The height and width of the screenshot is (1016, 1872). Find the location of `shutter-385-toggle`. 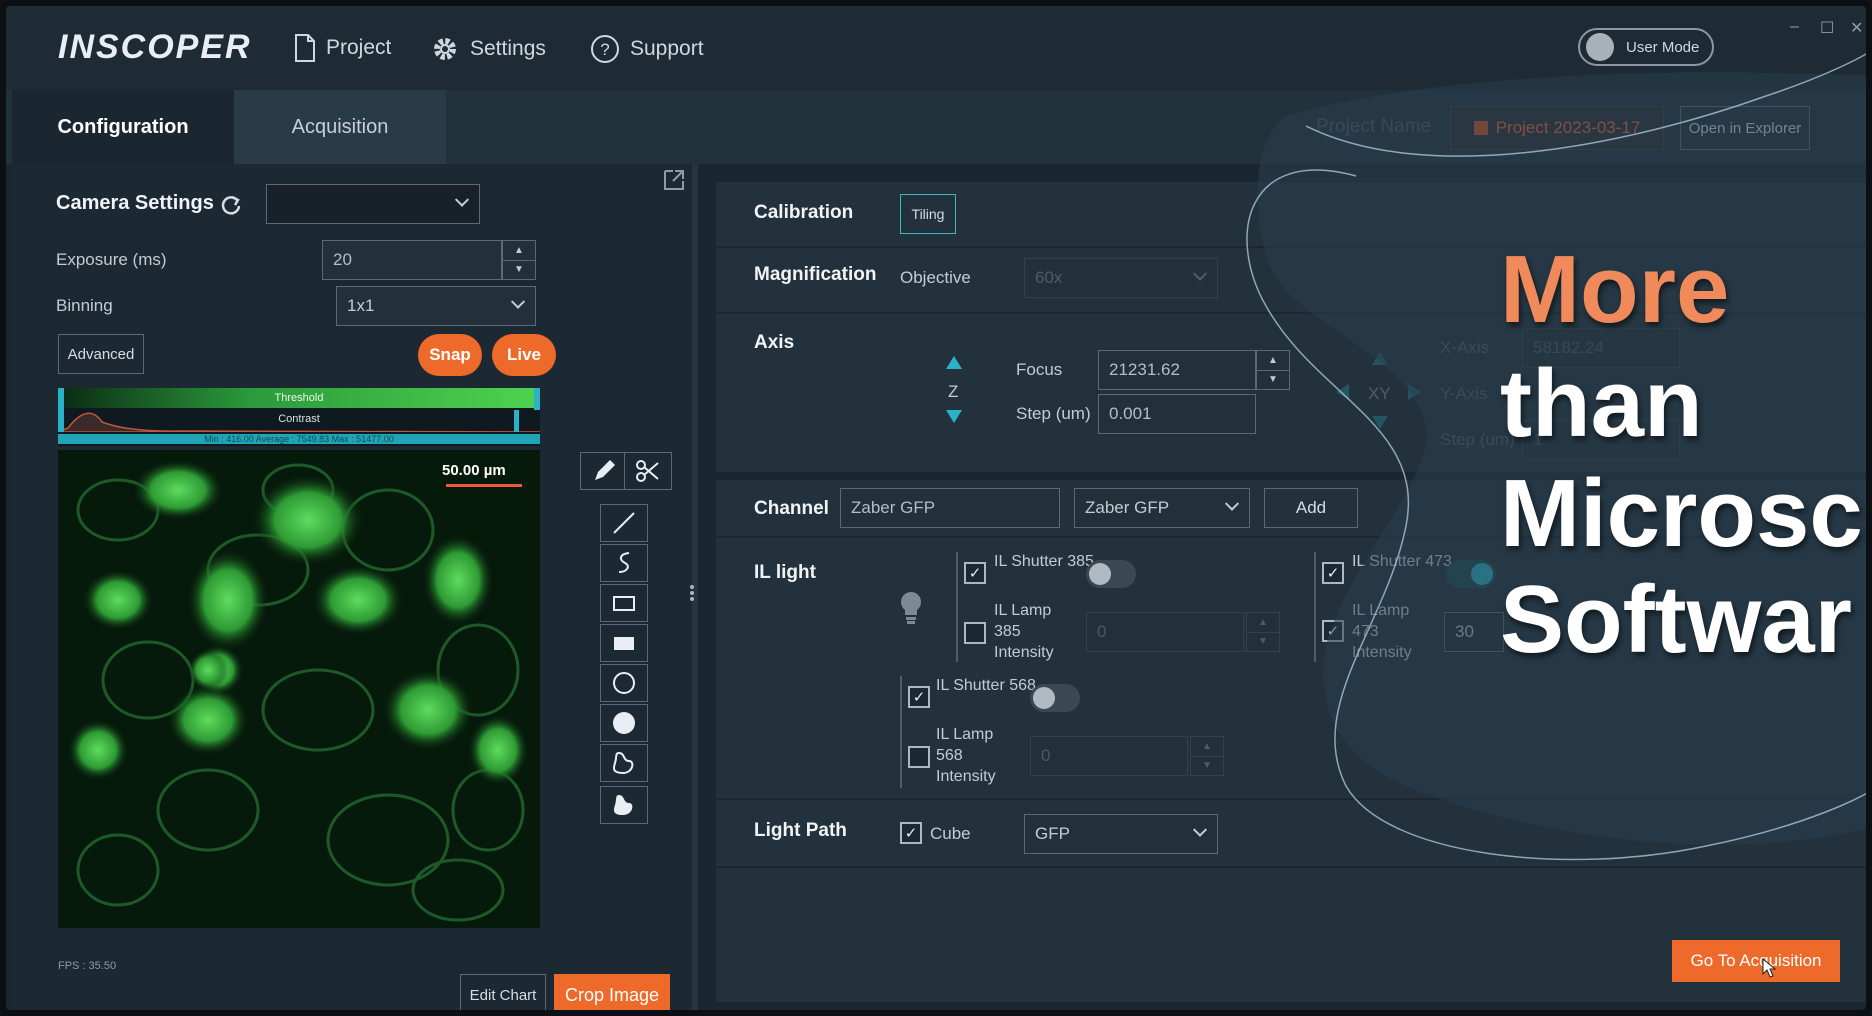

shutter-385-toggle is located at coordinates (1111, 574).